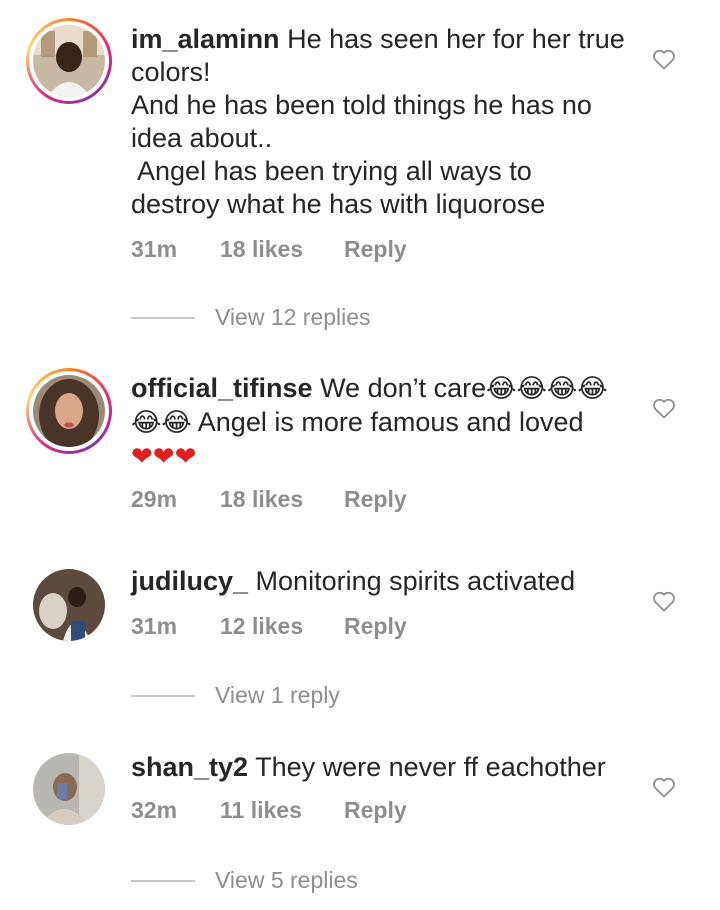 Image resolution: width=720 pixels, height=910 pixels. What do you see at coordinates (390, 422) in the screenshot?
I see `comment-text-part: Angel is more famous and loved` at bounding box center [390, 422].